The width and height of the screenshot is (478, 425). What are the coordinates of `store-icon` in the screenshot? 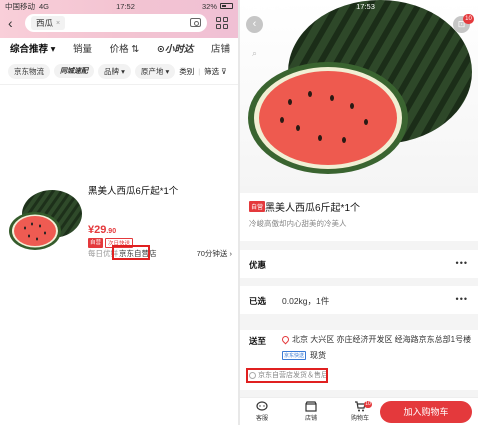 It's located at (311, 406).